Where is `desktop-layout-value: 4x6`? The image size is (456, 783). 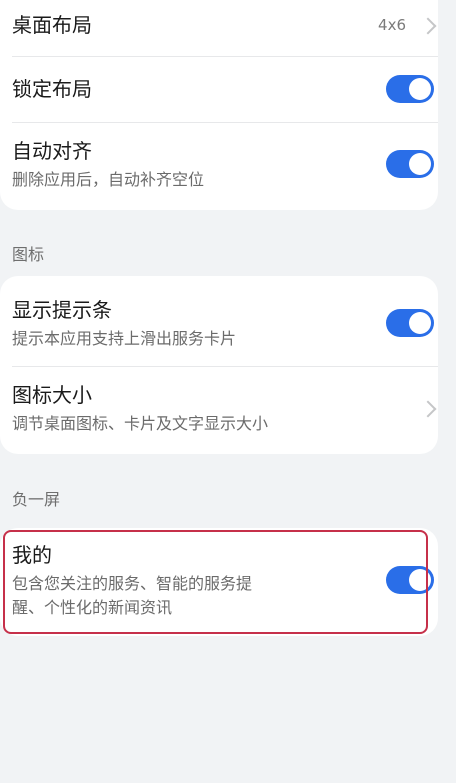 desktop-layout-value: 4x6 is located at coordinates (392, 25).